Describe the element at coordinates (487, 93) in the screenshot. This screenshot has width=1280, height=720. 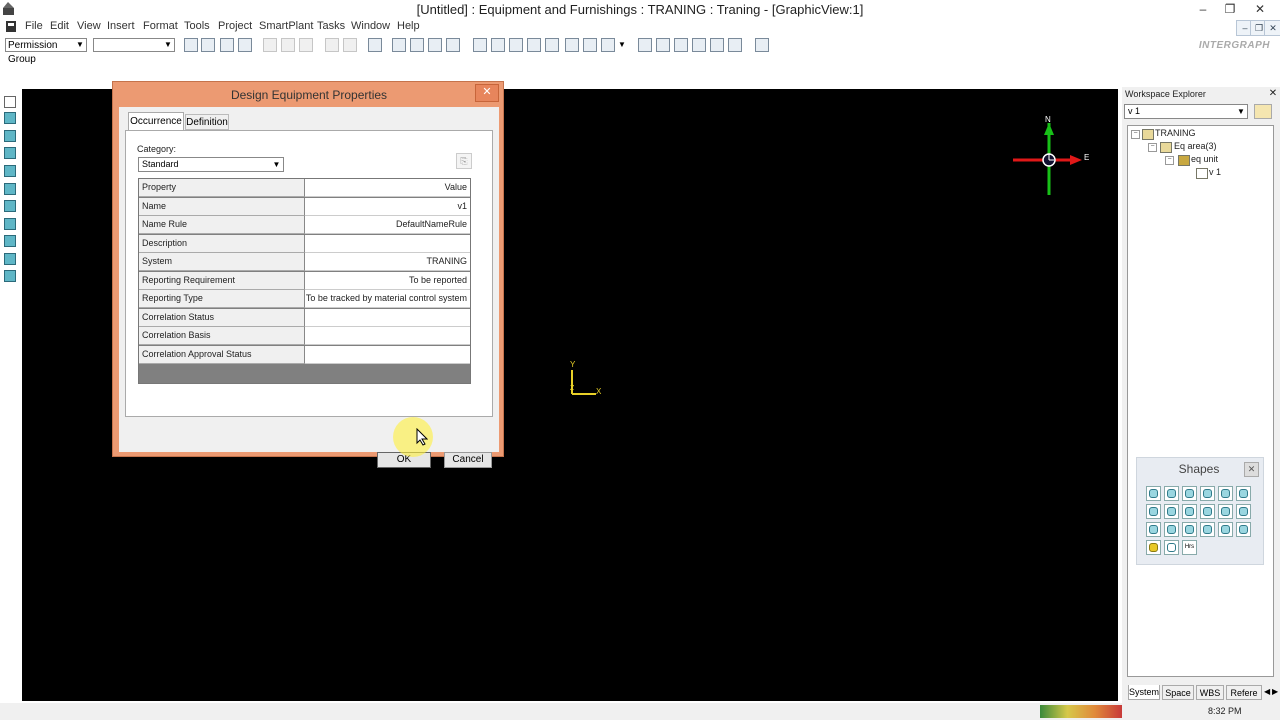
I see `dialog-close-button: ✕` at that location.